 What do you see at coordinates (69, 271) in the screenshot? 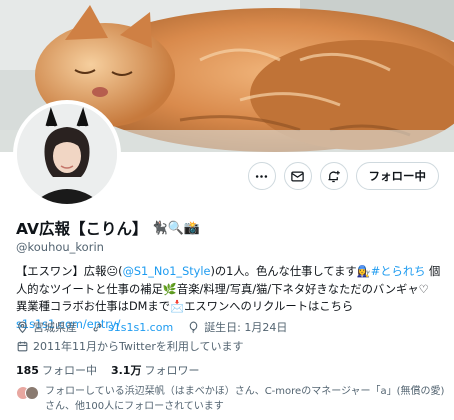
I see `bio-text: 【エスワン】広報😐(` at bounding box center [69, 271].